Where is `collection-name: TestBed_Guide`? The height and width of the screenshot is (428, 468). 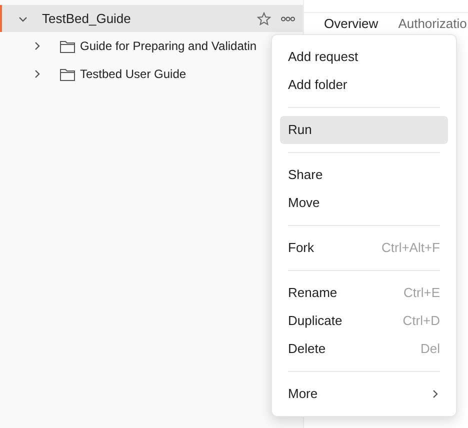 collection-name: TestBed_Guide is located at coordinates (87, 19).